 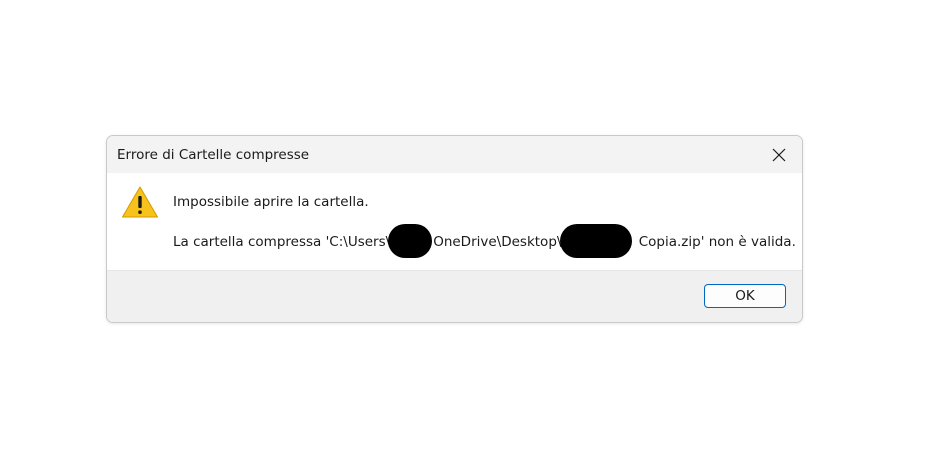 What do you see at coordinates (282, 242) in the screenshot?
I see `detail-text-part1: La cartella compressa 'C:\Users\` at bounding box center [282, 242].